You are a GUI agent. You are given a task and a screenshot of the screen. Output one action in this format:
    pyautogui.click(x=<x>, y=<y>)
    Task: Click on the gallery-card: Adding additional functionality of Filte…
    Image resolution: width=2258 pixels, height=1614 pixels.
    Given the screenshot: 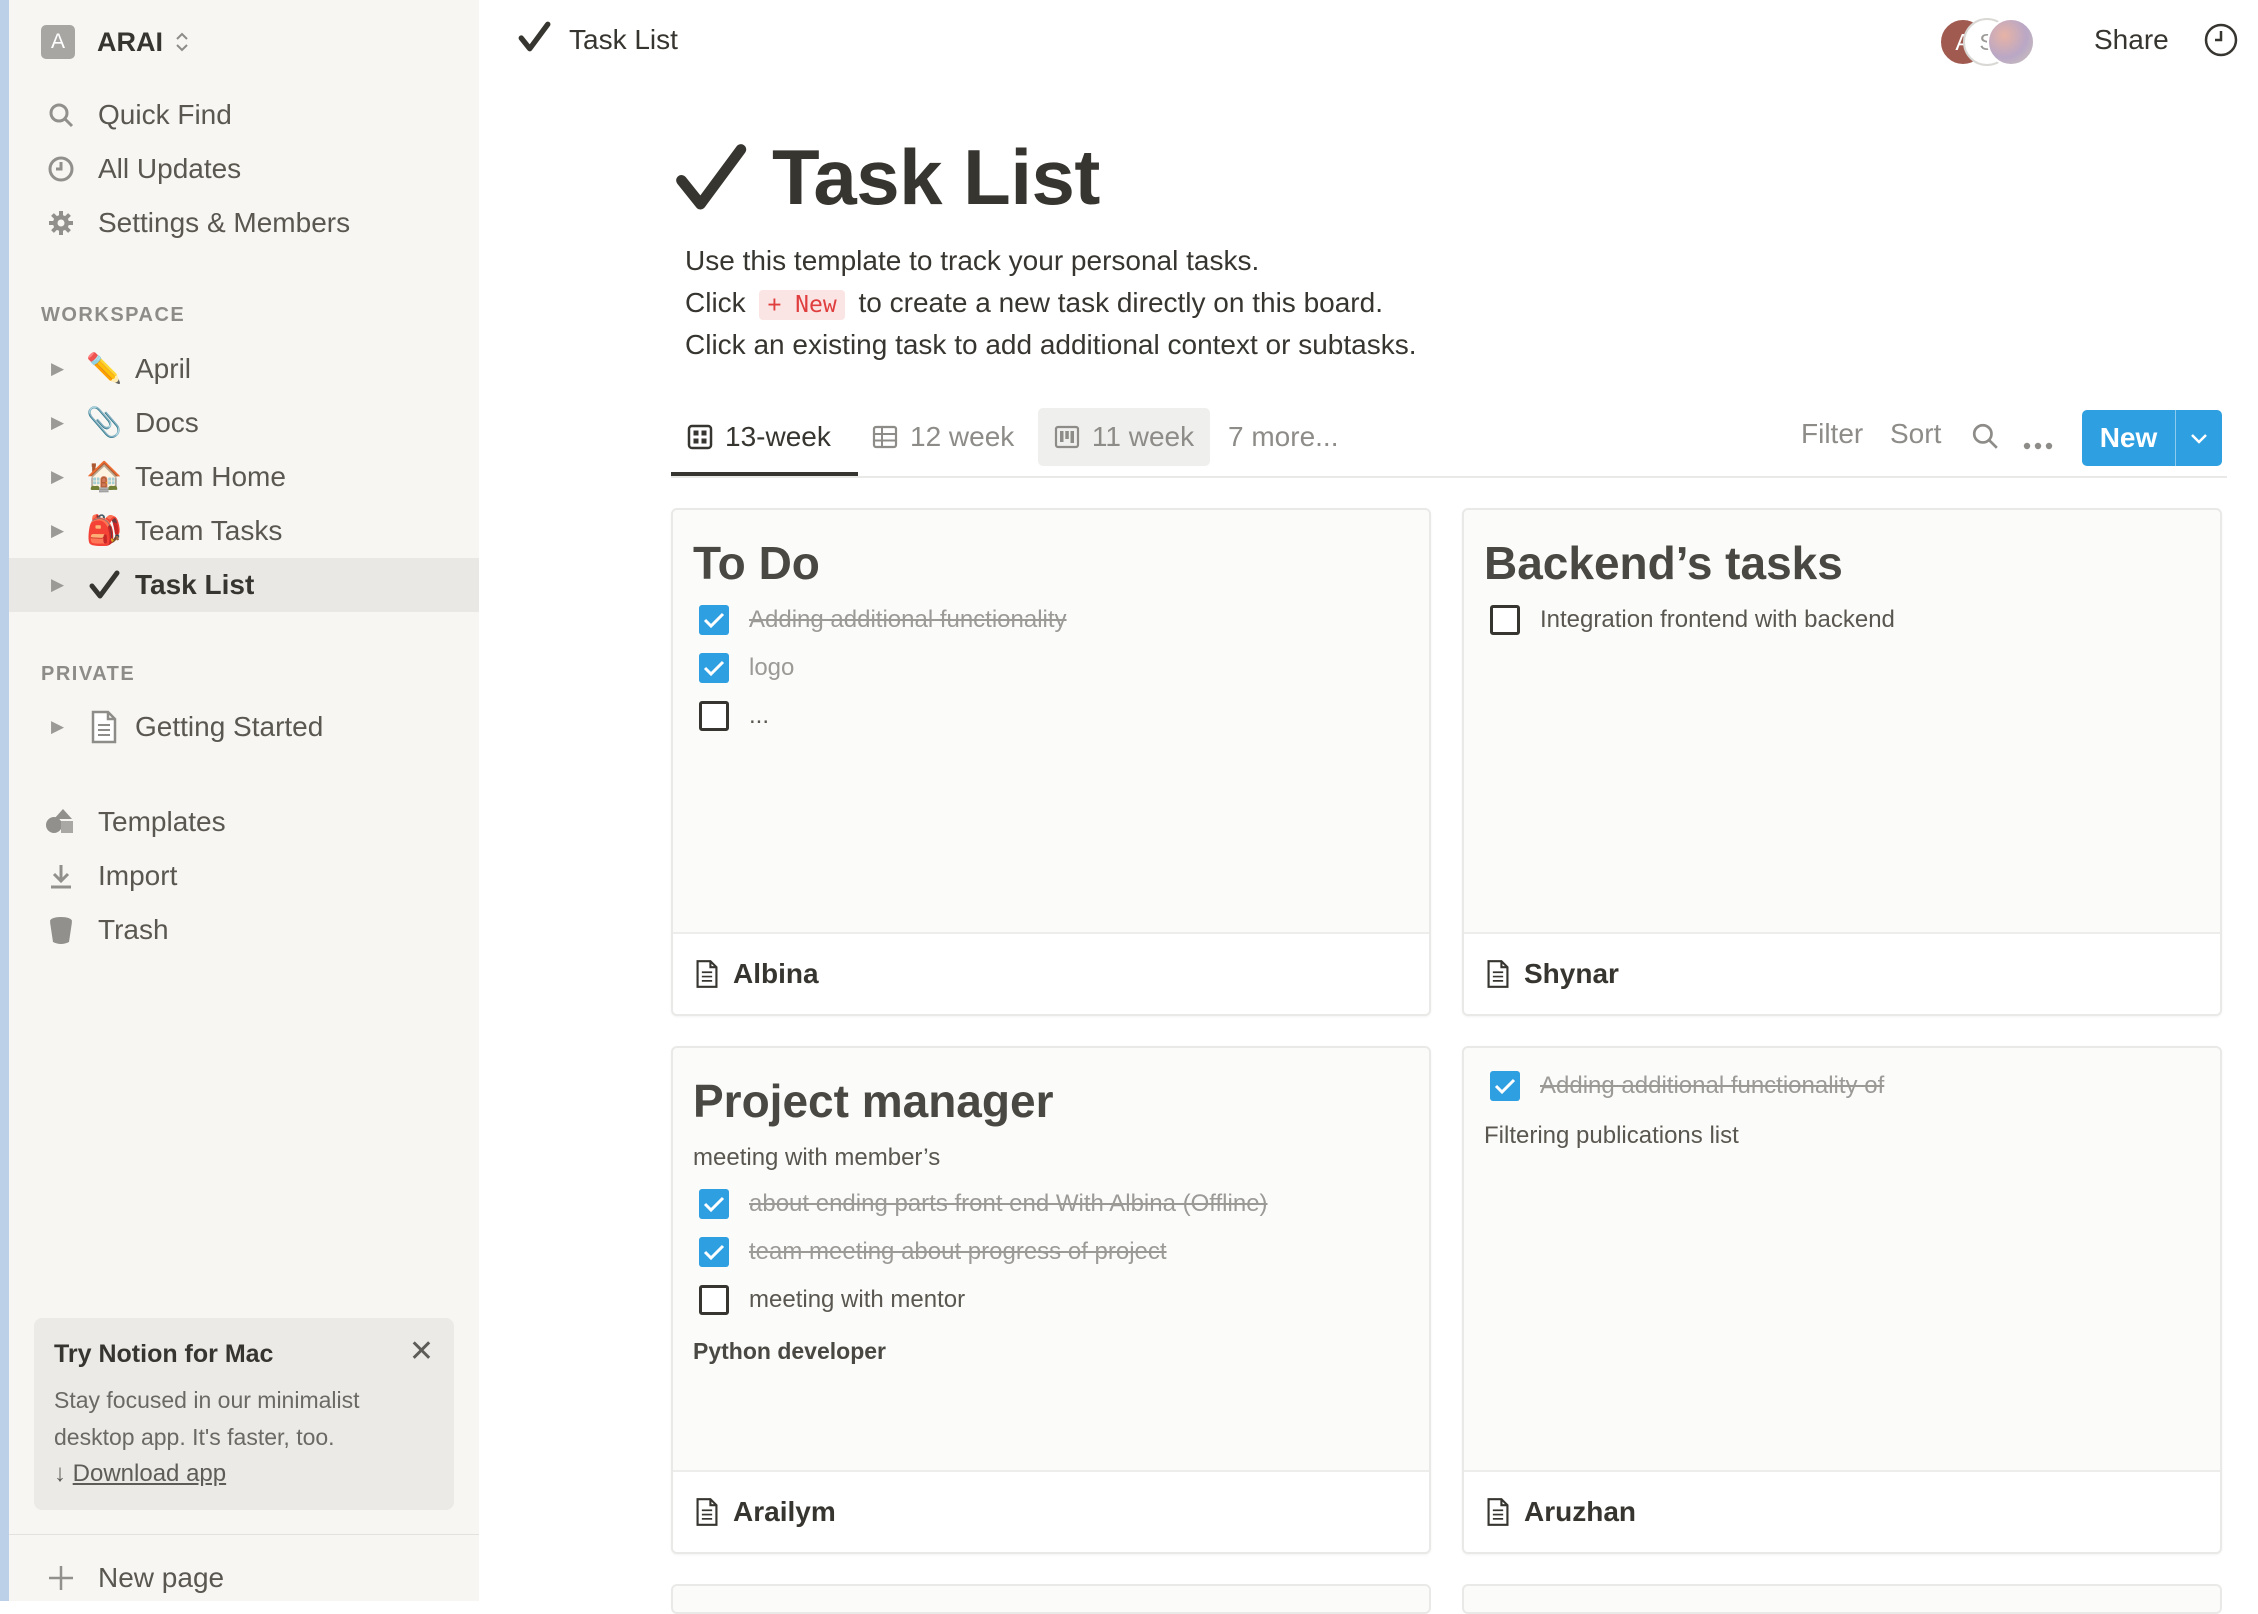 What is the action you would take?
    pyautogui.click(x=1842, y=1300)
    